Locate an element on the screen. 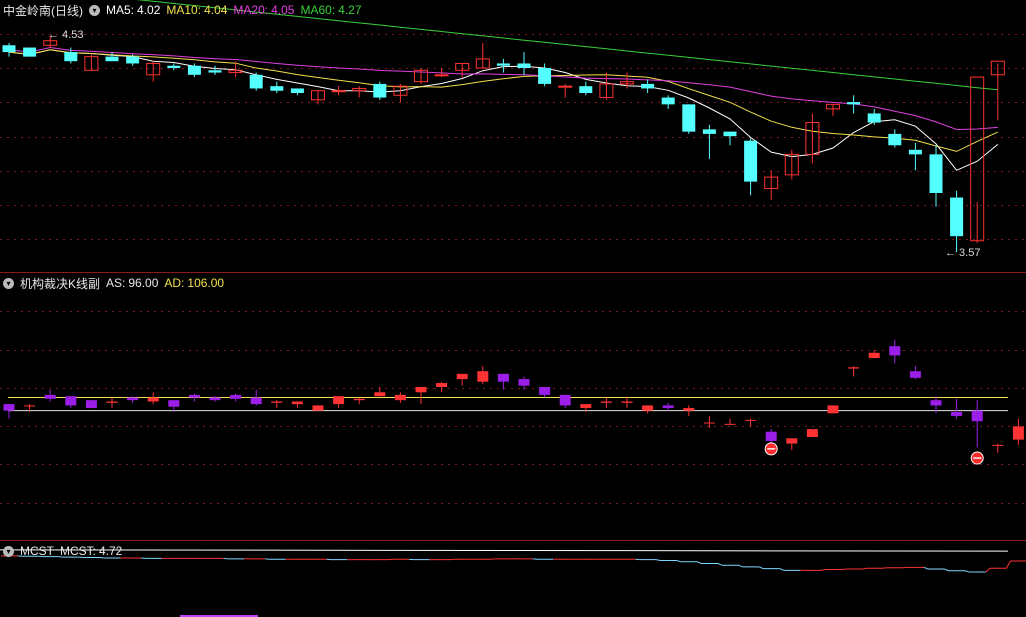 This screenshot has height=617, width=1026. mcst-panel: ▾ MCST MCST: 4.72 is located at coordinates (513, 579).